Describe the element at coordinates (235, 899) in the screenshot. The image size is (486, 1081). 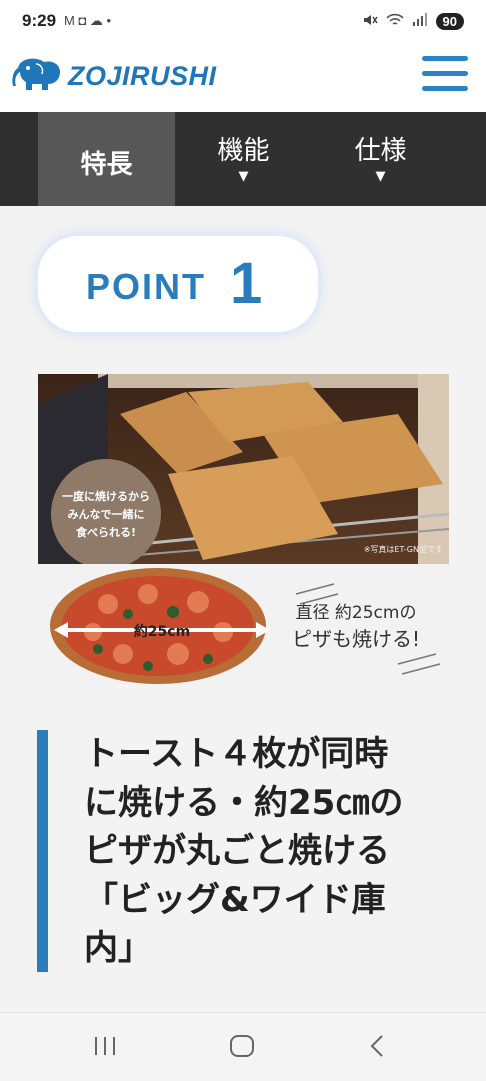
I see `headline-line: 「ビッグ&ワイド庫` at that location.